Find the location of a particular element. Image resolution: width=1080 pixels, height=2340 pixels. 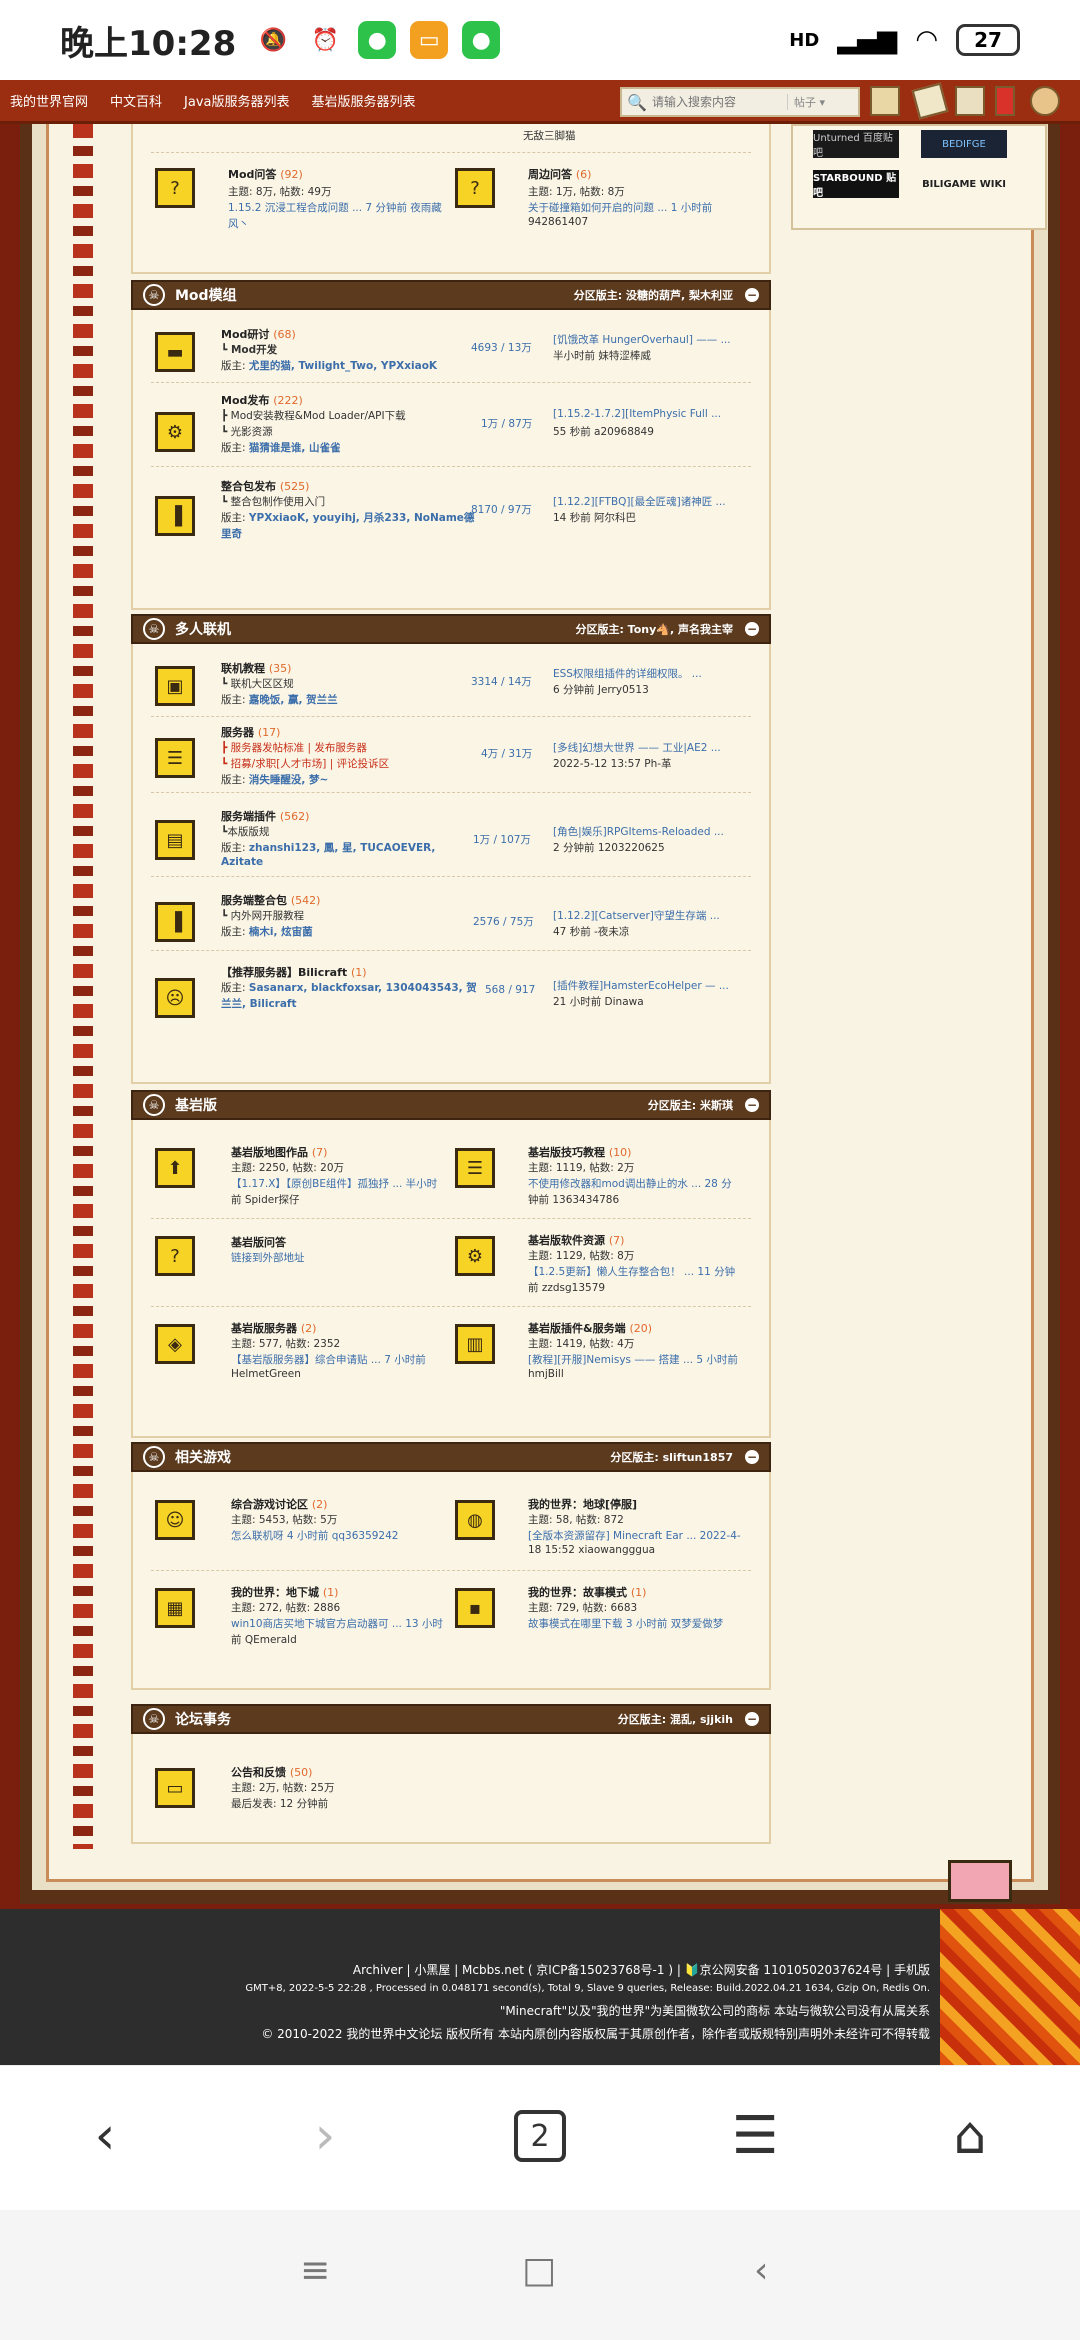

forum-name: 整合包发布 (525) is located at coordinates (265, 486).